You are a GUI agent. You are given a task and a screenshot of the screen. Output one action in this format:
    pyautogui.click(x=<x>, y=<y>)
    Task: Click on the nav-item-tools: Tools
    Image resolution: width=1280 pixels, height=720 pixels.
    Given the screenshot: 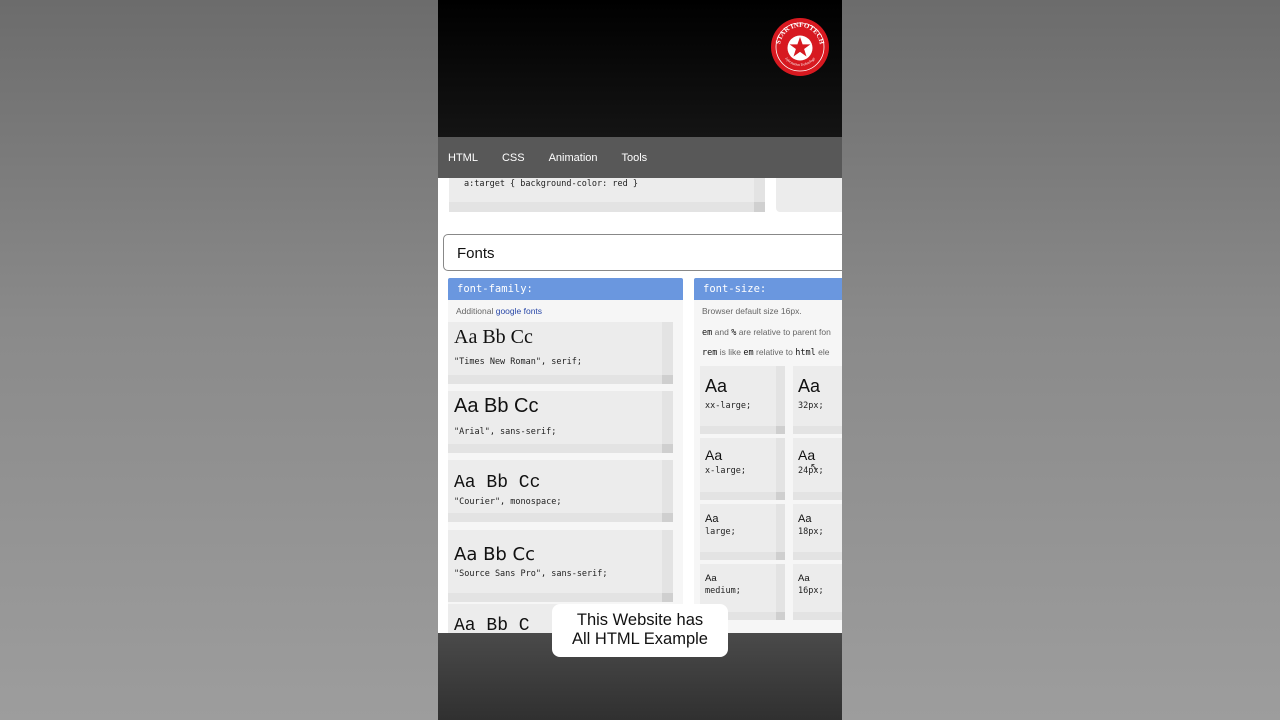 What is the action you would take?
    pyautogui.click(x=635, y=158)
    